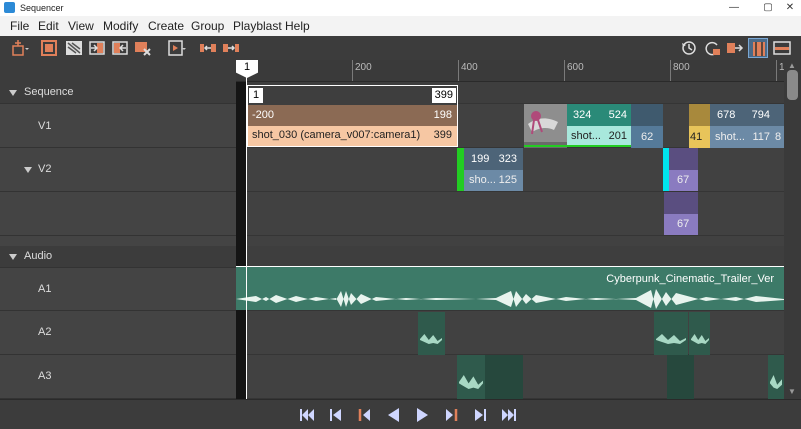 The height and width of the screenshot is (429, 801). Describe the element at coordinates (768, 8) in the screenshot. I see `maximize-button: ▢` at that location.